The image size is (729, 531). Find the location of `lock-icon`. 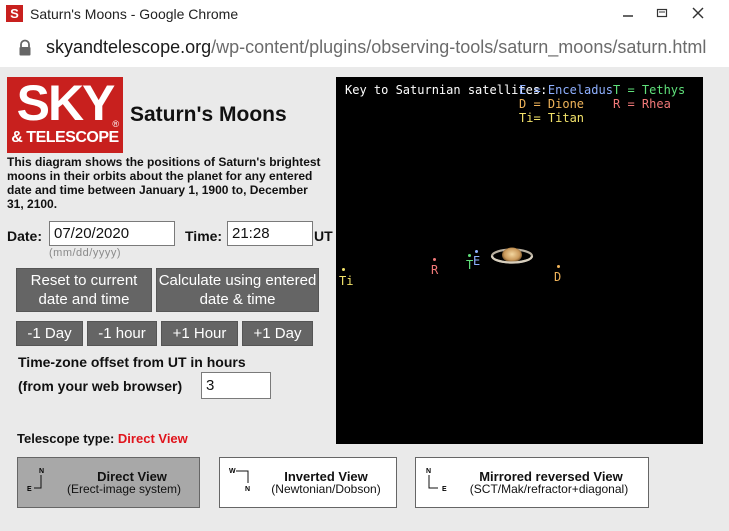

lock-icon is located at coordinates (25, 47).